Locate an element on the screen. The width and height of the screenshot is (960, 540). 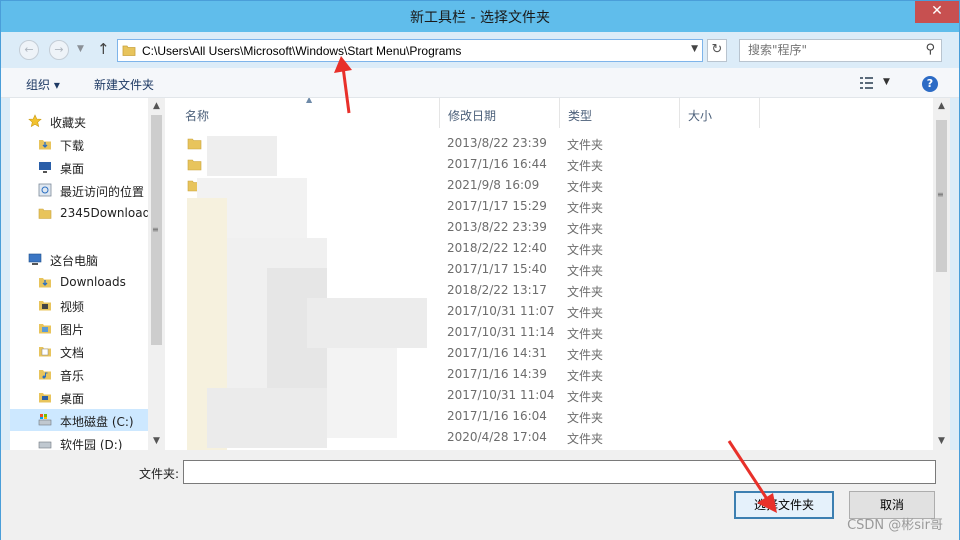
refresh-button: ↻ is located at coordinates (717, 50).